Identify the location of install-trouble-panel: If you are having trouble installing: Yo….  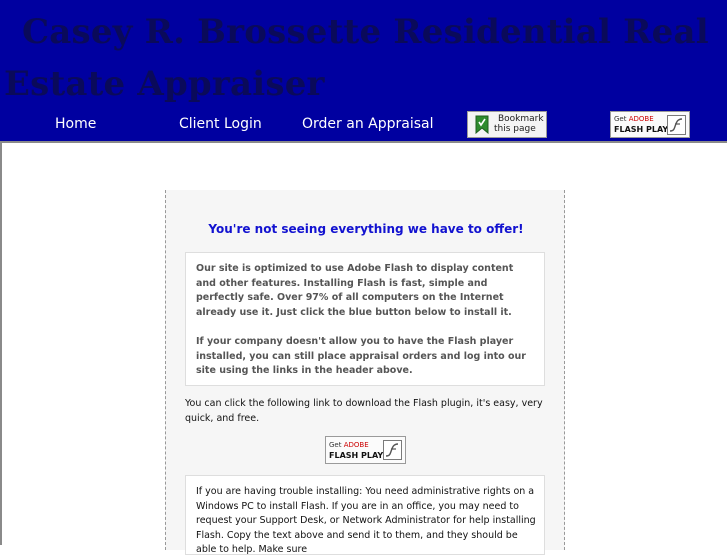
(365, 515).